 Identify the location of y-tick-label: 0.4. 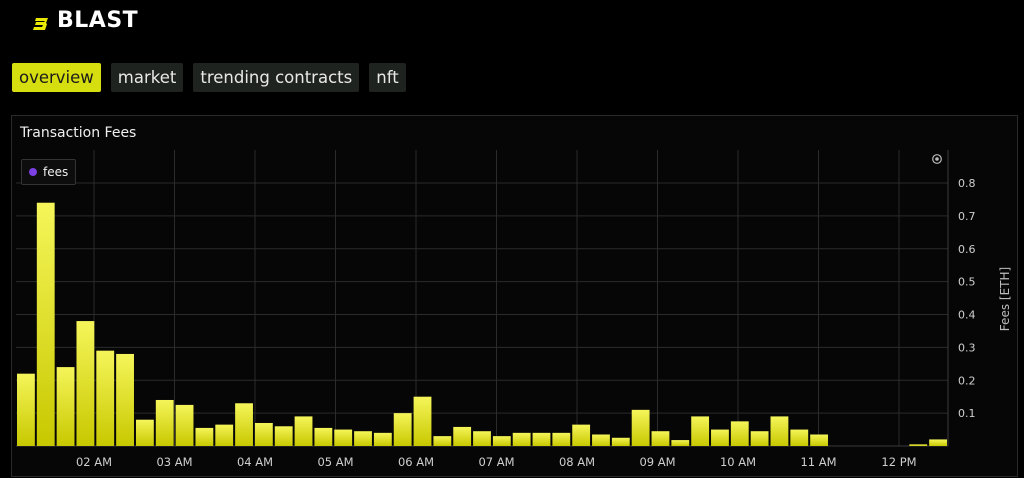
(967, 315).